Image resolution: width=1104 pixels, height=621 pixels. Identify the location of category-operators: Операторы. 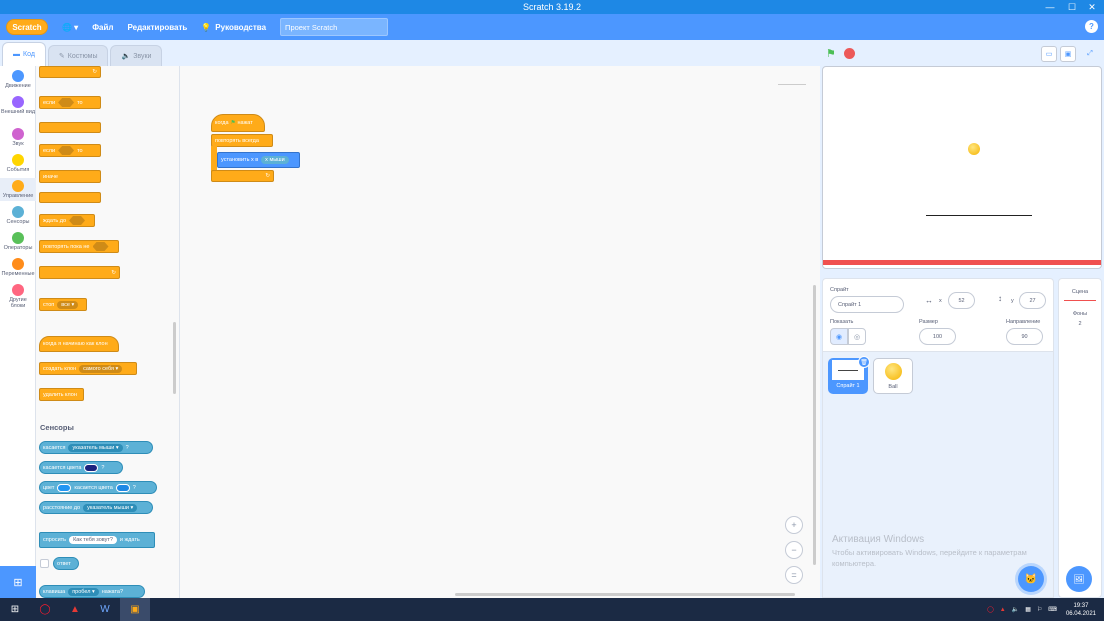
(18, 241).